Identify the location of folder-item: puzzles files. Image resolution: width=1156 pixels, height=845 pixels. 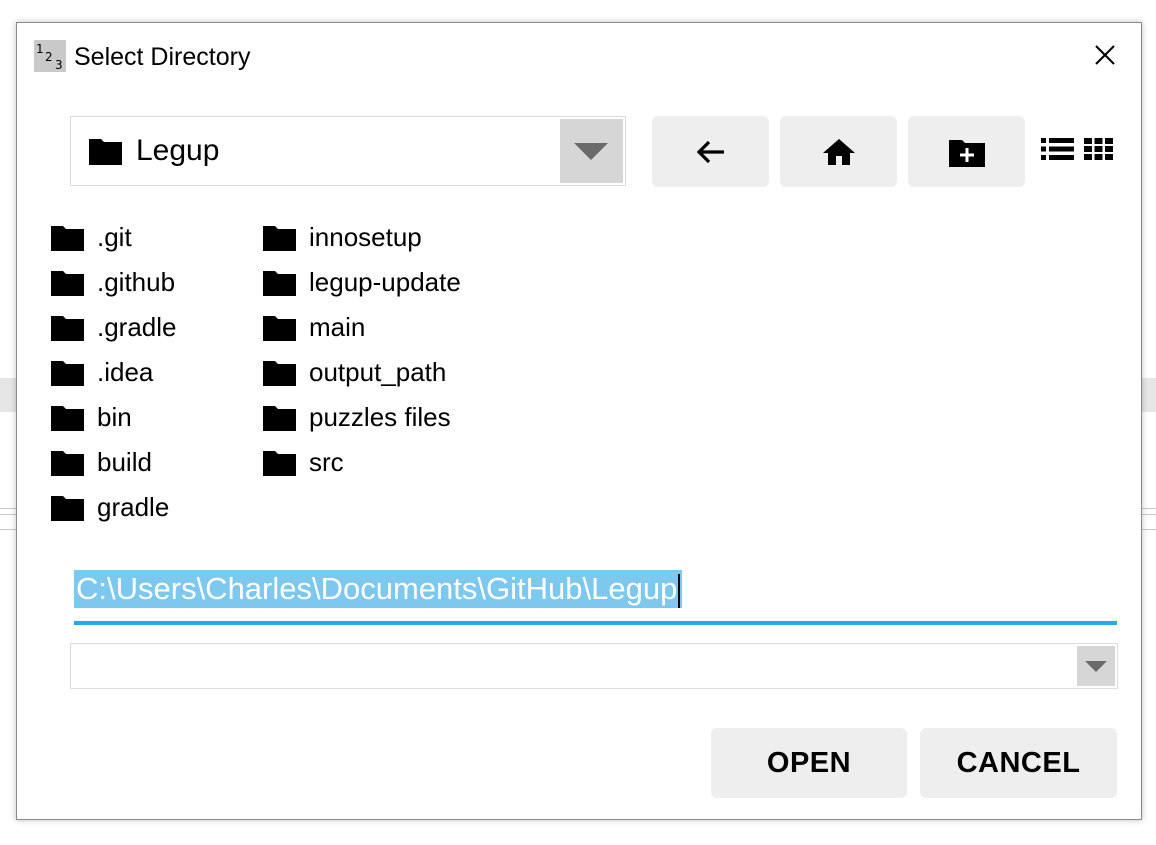
(357, 417).